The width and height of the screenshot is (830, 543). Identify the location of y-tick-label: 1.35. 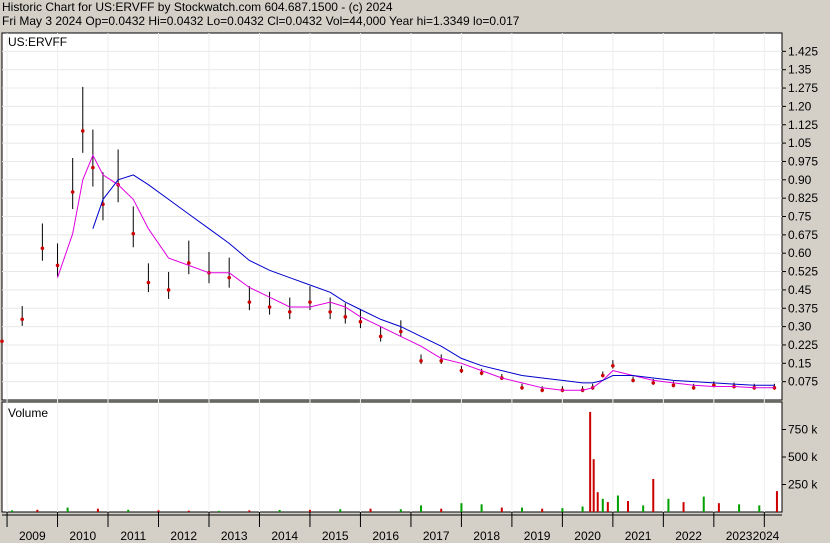
(800, 70).